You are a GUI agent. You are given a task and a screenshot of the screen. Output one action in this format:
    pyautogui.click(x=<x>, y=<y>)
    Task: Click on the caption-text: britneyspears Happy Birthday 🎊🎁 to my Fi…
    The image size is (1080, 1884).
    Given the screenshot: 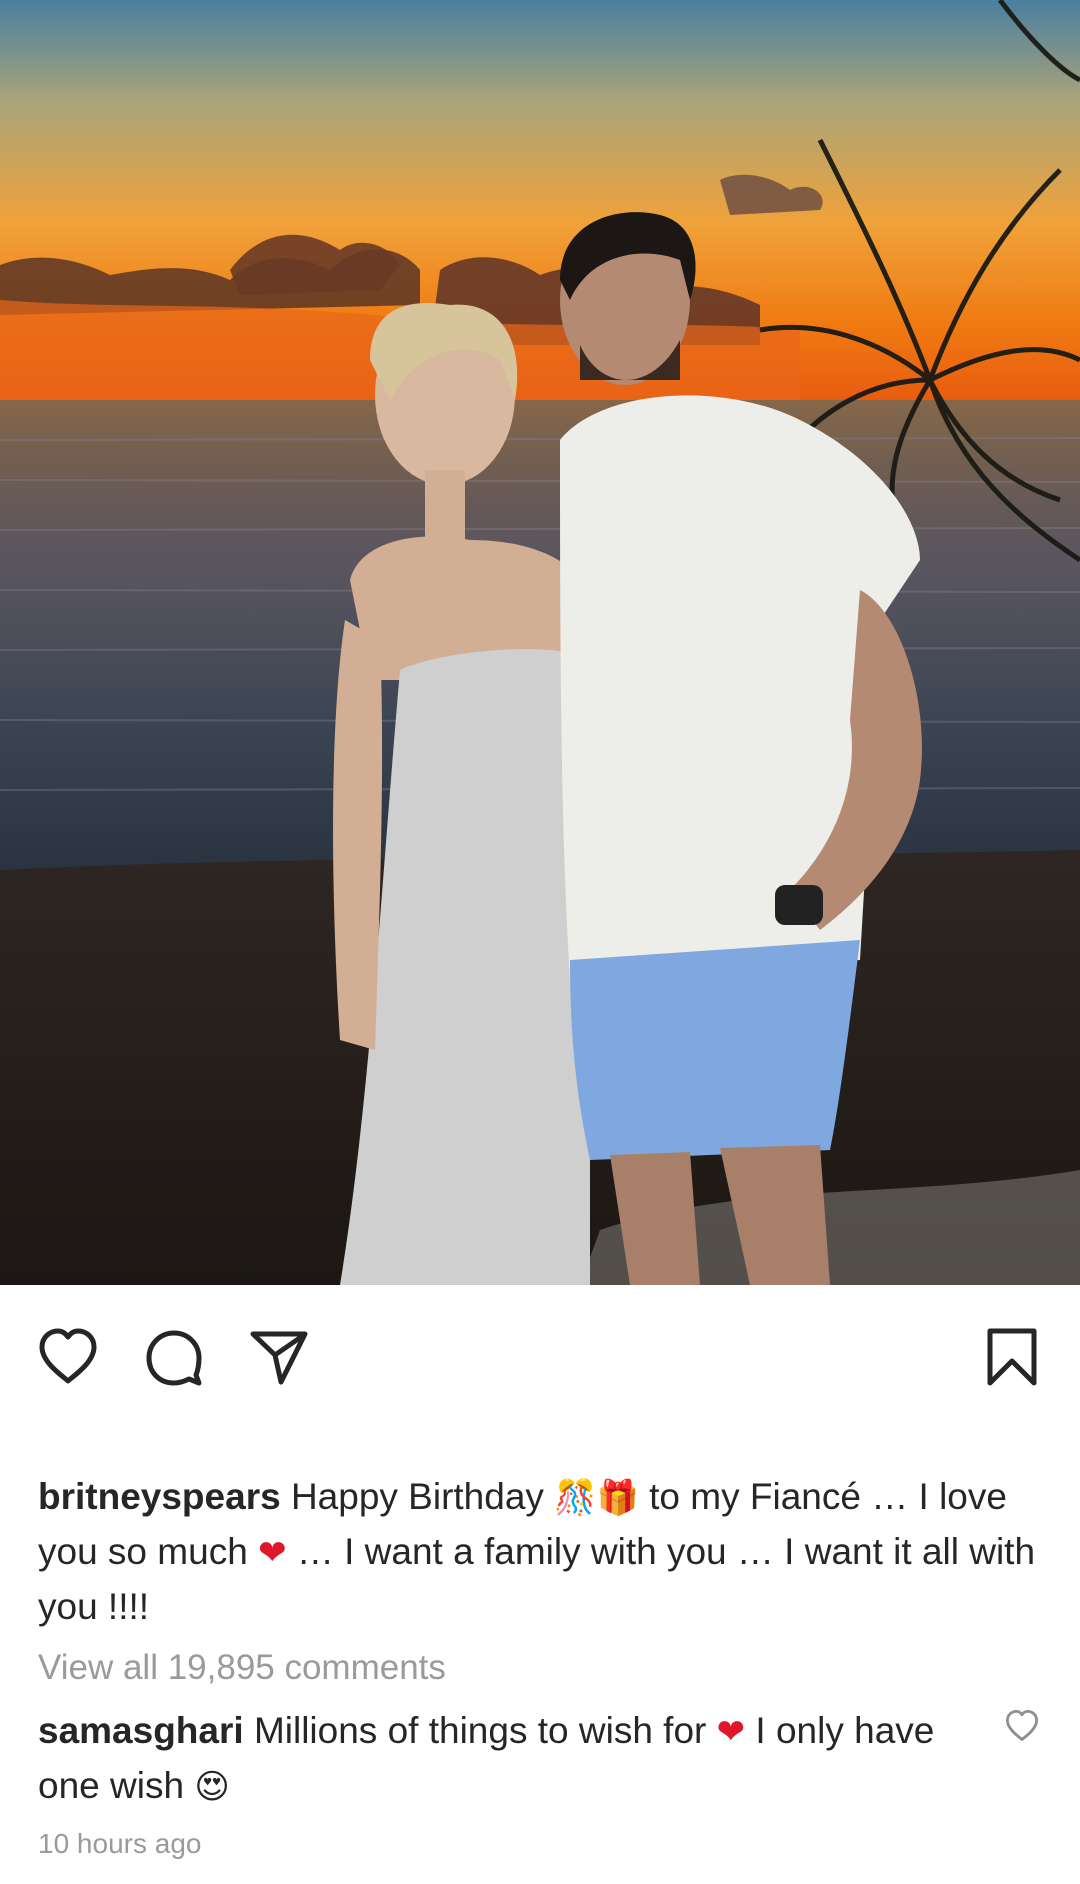 What is the action you would take?
    pyautogui.click(x=543, y=1551)
    